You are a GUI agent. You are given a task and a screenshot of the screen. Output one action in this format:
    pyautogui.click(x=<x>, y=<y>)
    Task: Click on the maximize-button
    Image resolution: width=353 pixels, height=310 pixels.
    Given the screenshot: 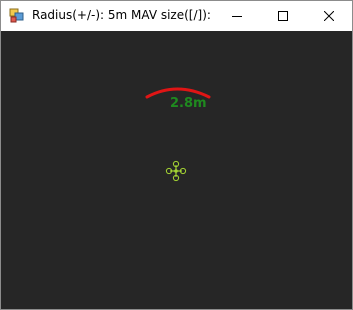 What is the action you would take?
    pyautogui.click(x=283, y=16)
    